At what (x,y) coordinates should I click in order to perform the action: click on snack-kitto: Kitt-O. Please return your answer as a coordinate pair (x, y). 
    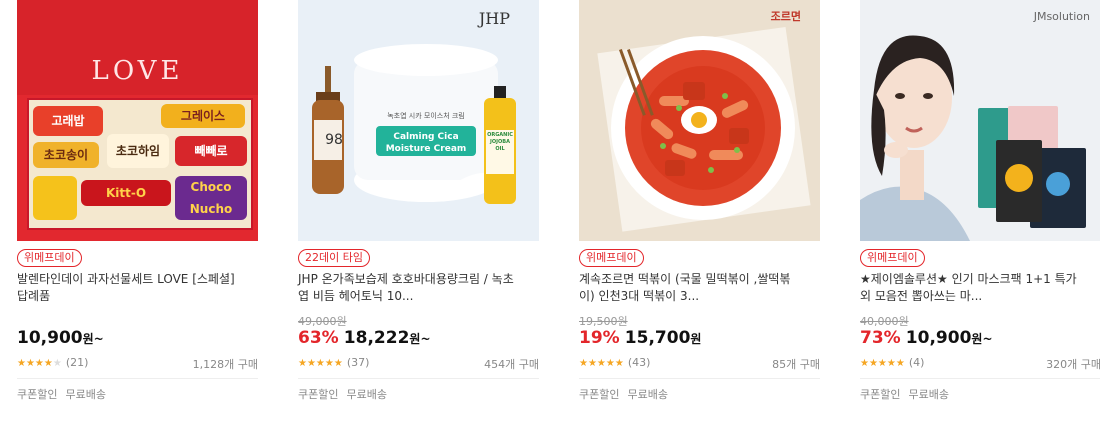
    Looking at the image, I should click on (126, 193).